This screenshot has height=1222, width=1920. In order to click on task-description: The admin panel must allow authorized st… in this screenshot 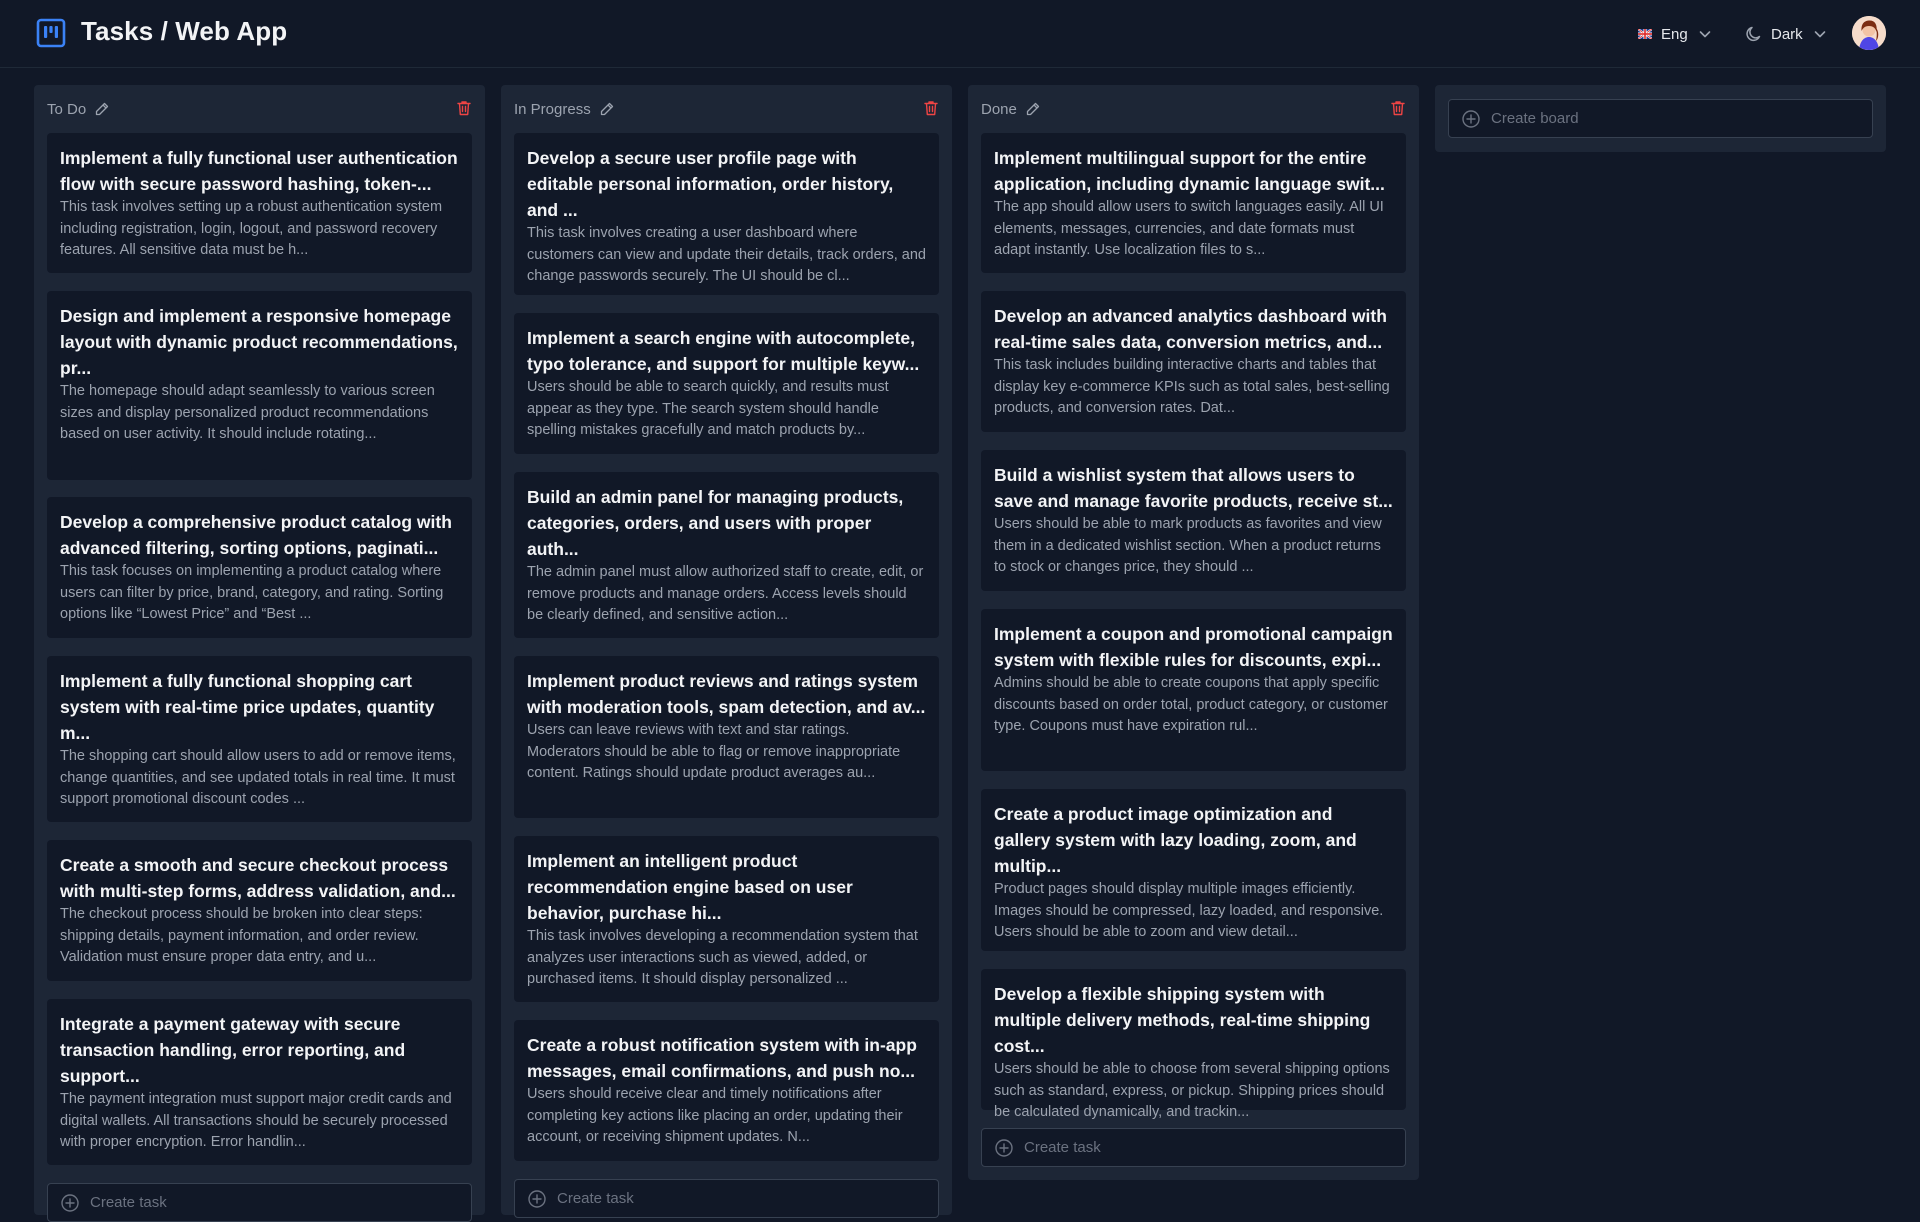, I will do `click(725, 593)`.